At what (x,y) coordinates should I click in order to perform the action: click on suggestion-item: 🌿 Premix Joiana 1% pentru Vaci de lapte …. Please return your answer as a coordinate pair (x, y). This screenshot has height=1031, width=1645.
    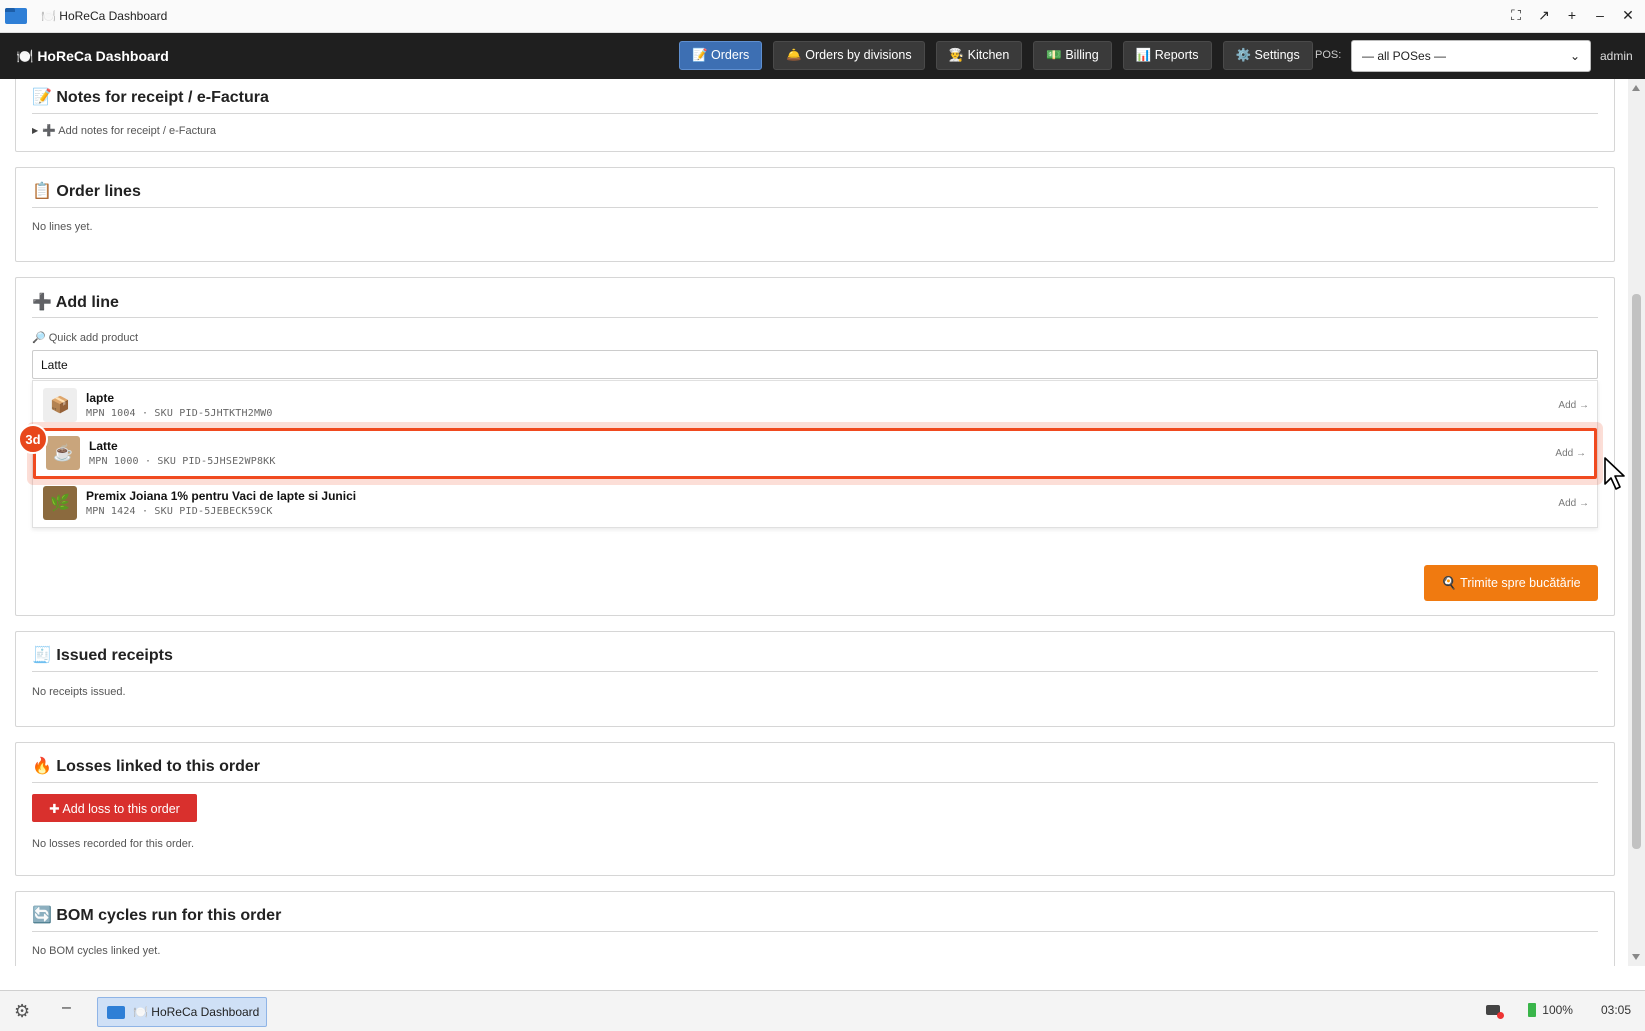
    Looking at the image, I should click on (815, 503).